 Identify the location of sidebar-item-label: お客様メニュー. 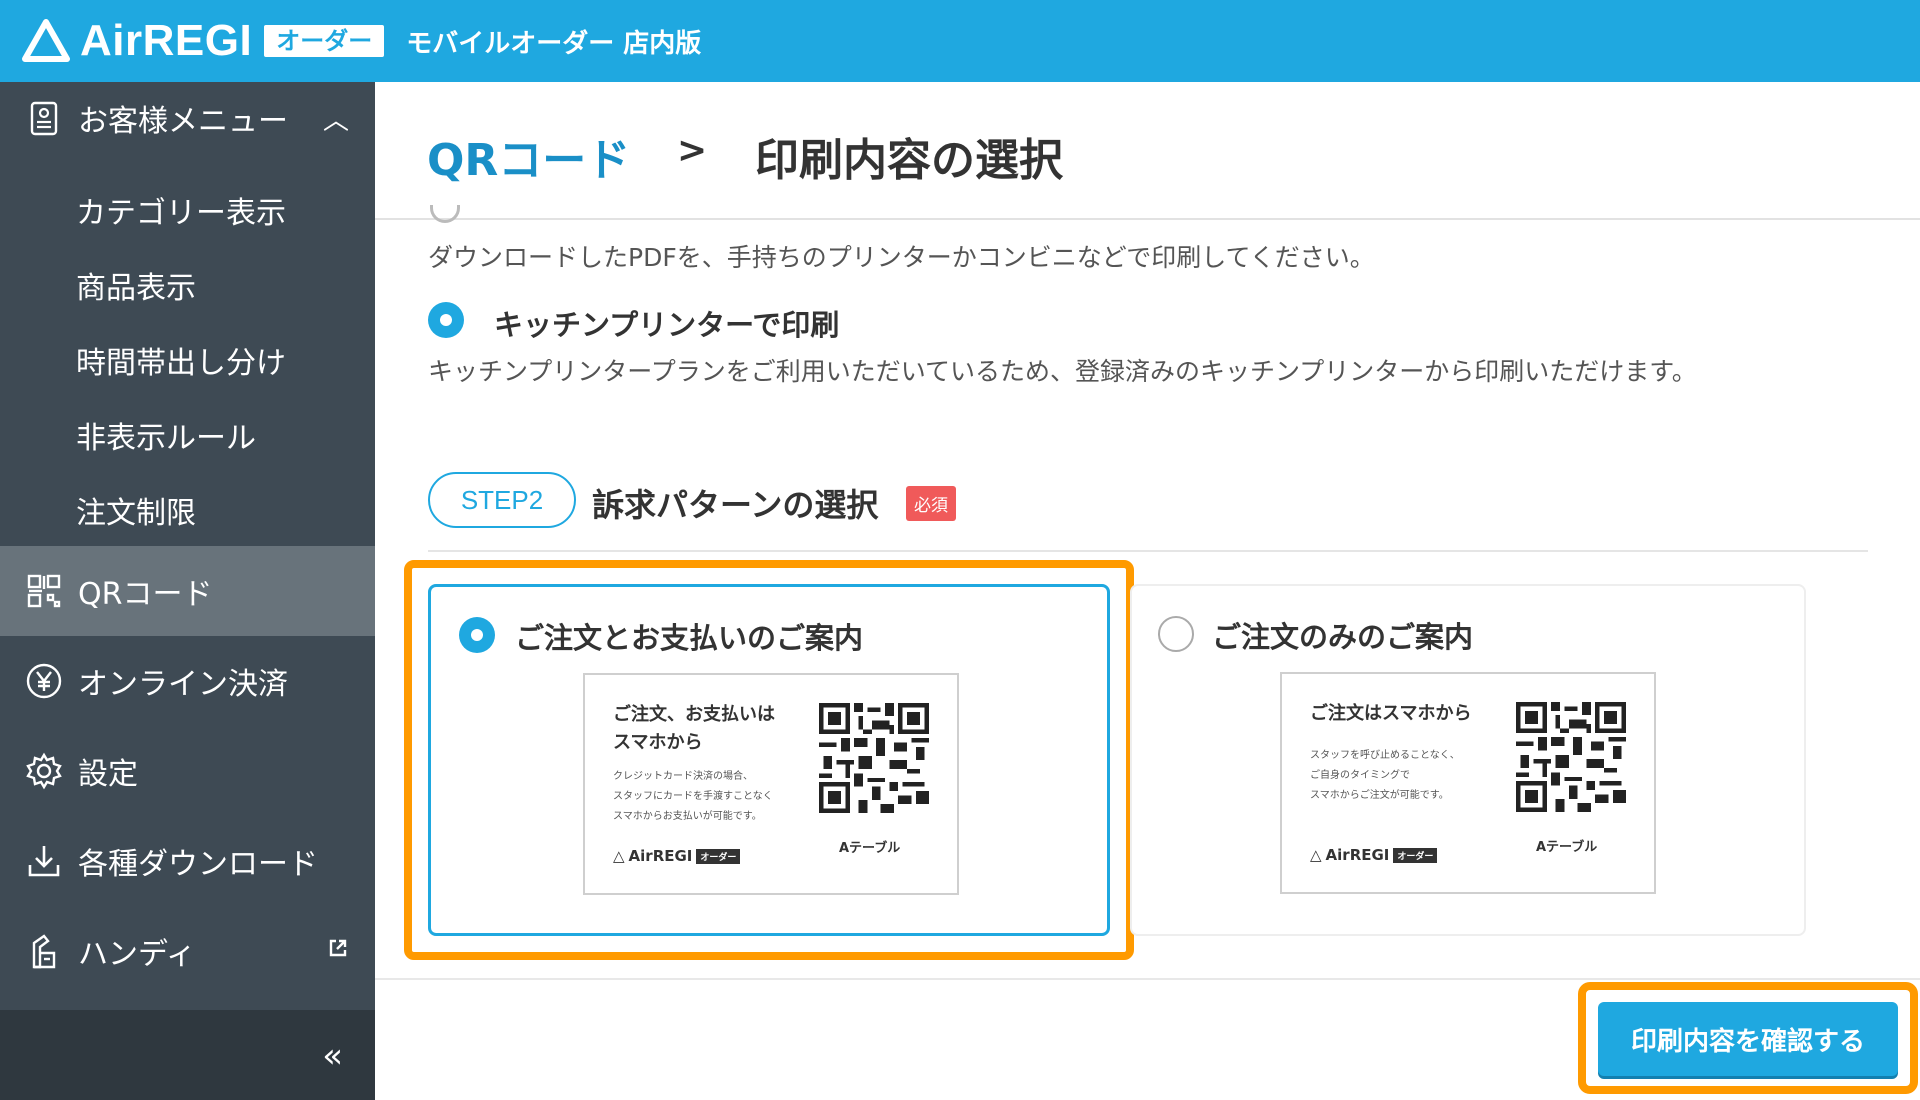
(183, 121).